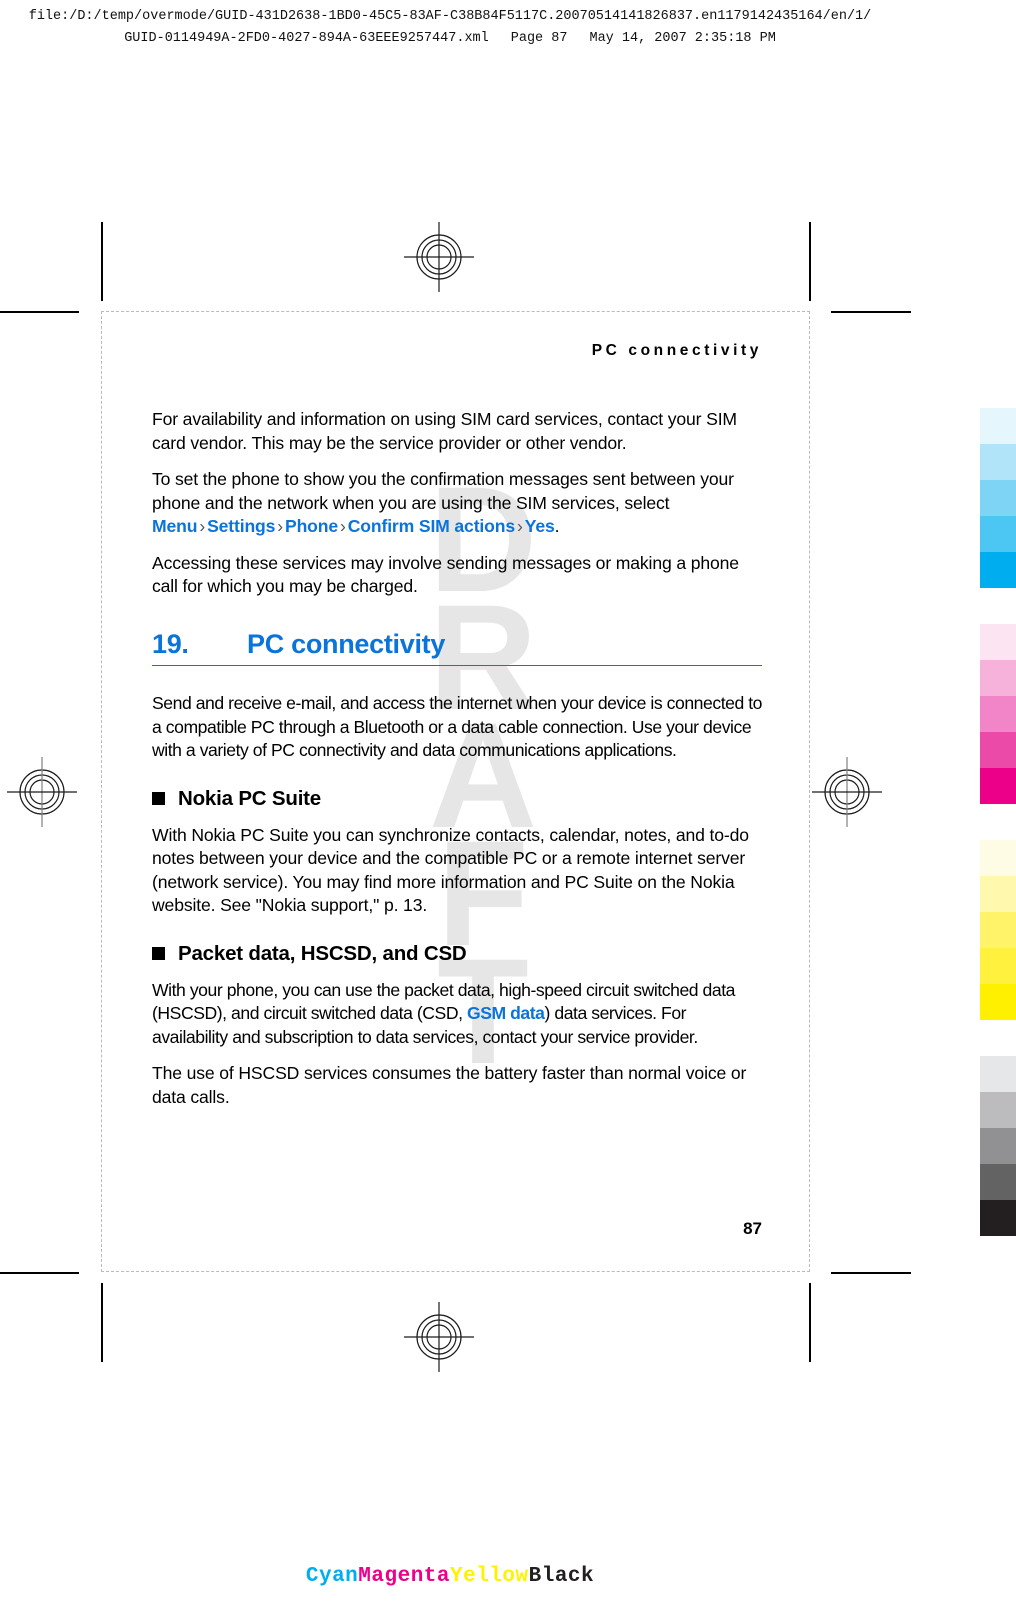  I want to click on registration-mark-top, so click(439, 257).